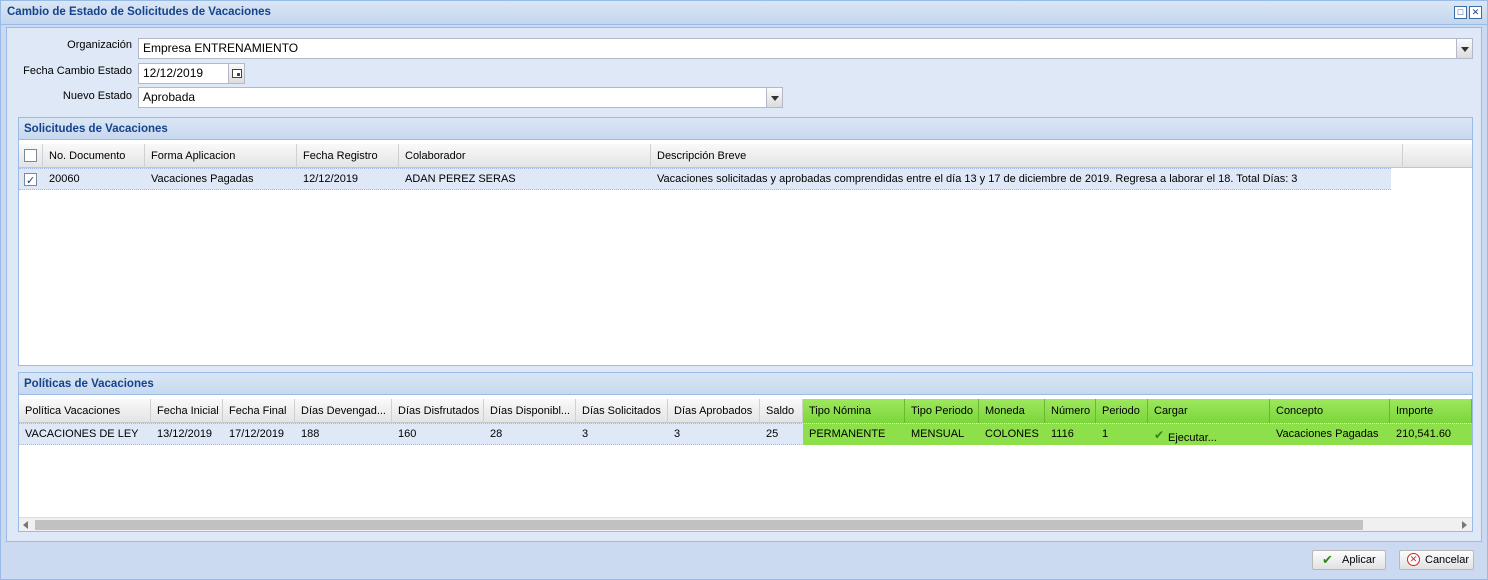 The width and height of the screenshot is (1488, 580). I want to click on maximize-icon: □, so click(1460, 12).